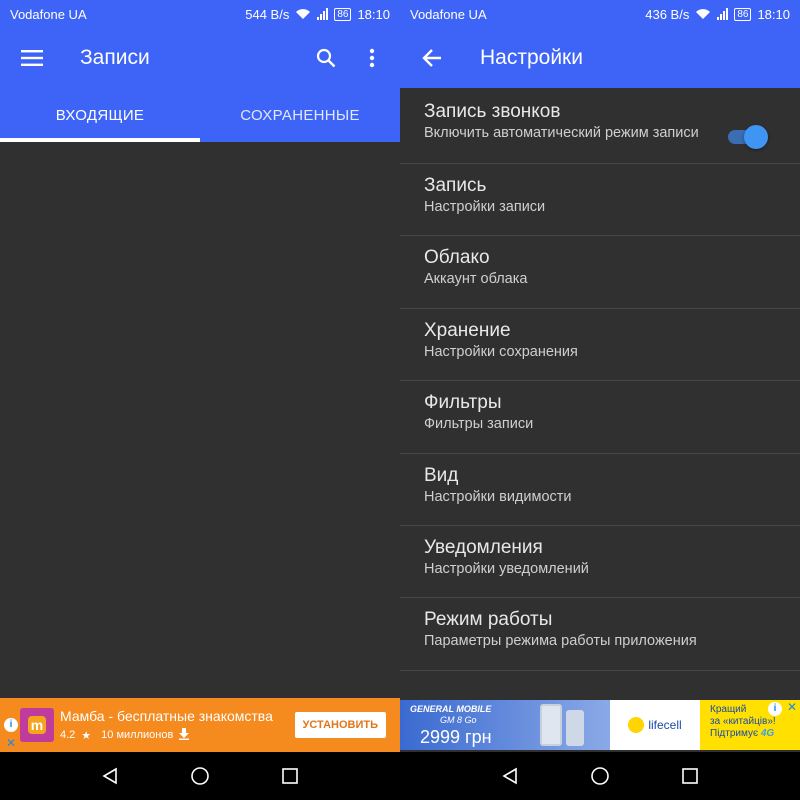 The height and width of the screenshot is (800, 800). I want to click on settings-item-subtitle: Настройки сохранения, so click(501, 351).